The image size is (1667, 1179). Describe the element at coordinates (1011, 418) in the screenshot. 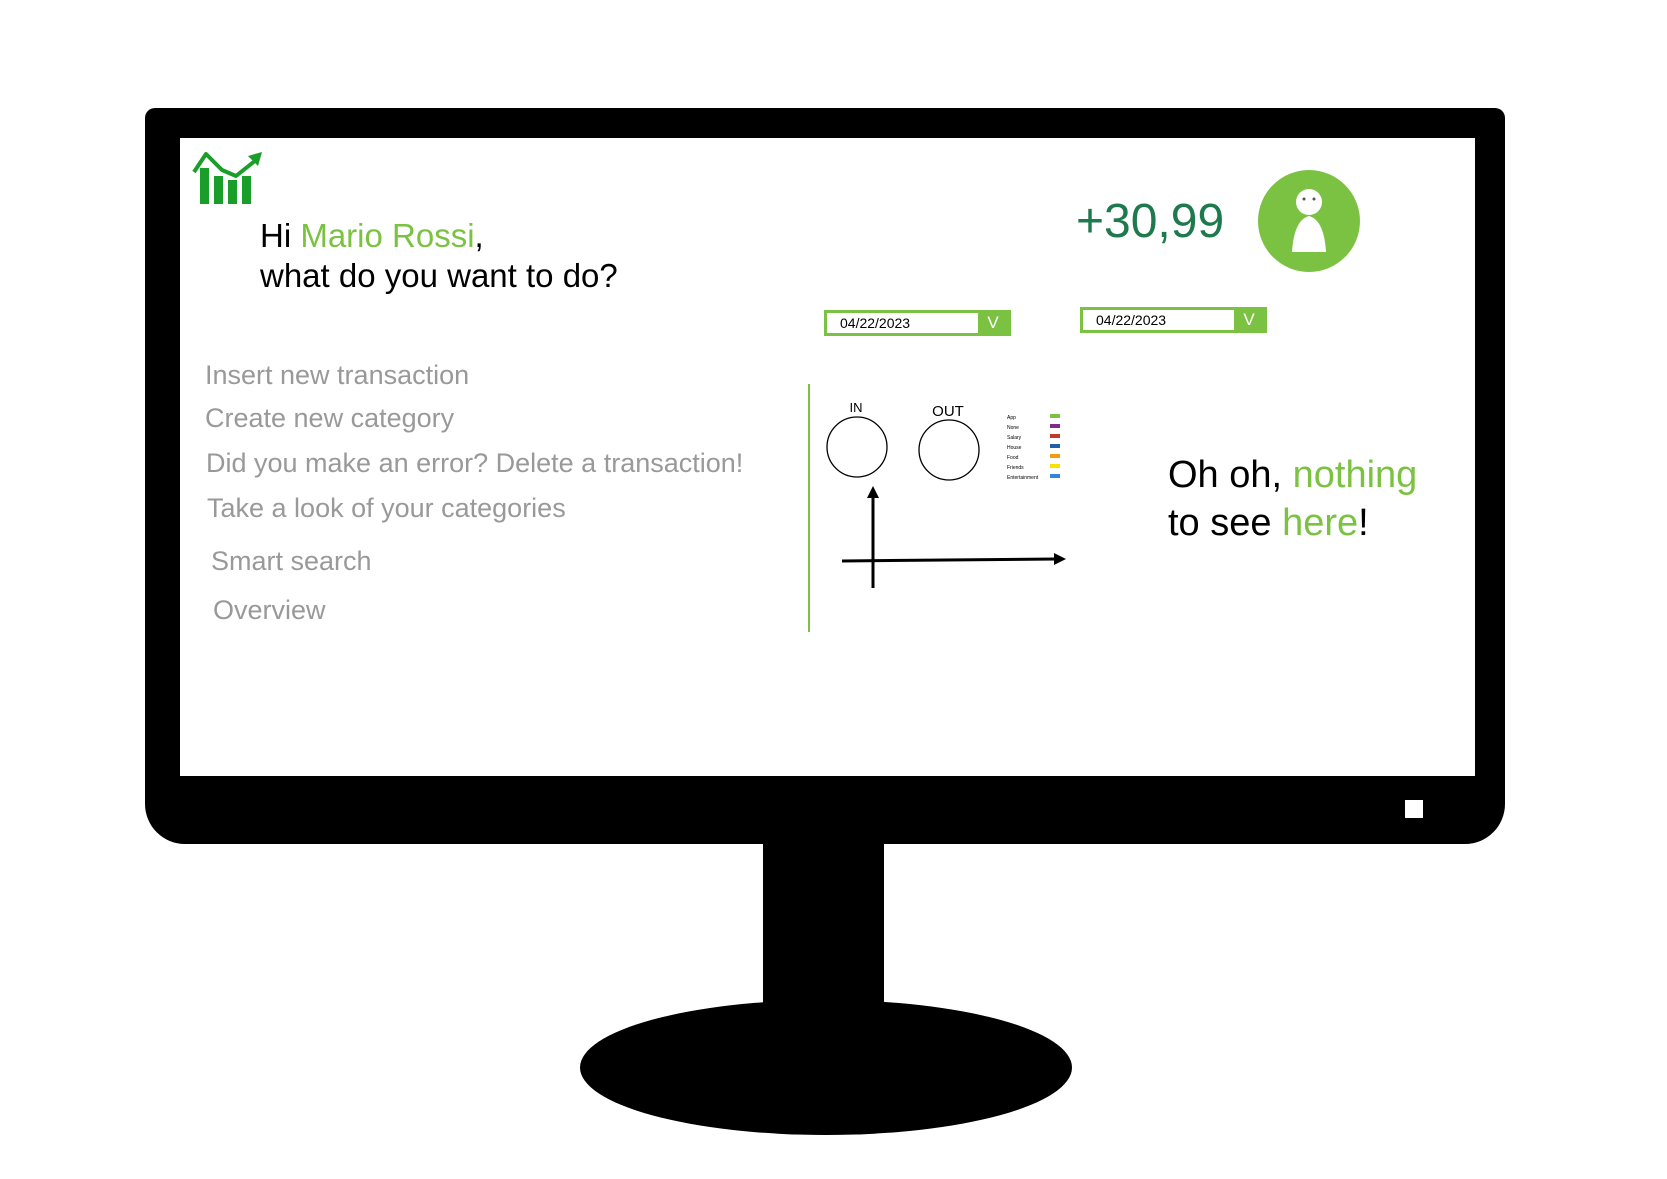

I see `legend-label: App` at that location.